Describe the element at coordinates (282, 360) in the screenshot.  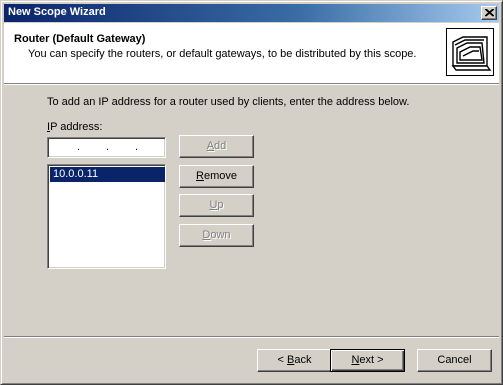
I see `back-prefix: <` at that location.